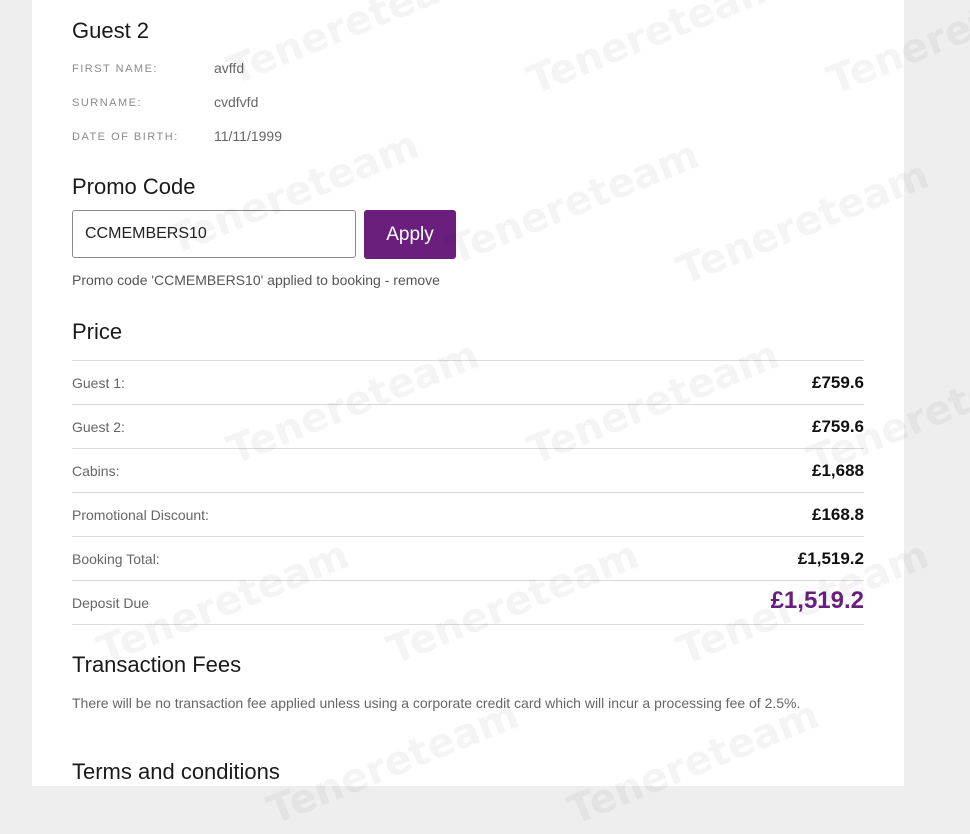  What do you see at coordinates (125, 137) in the screenshot?
I see `date-of-birth-label: DATE OF BIRTH:` at bounding box center [125, 137].